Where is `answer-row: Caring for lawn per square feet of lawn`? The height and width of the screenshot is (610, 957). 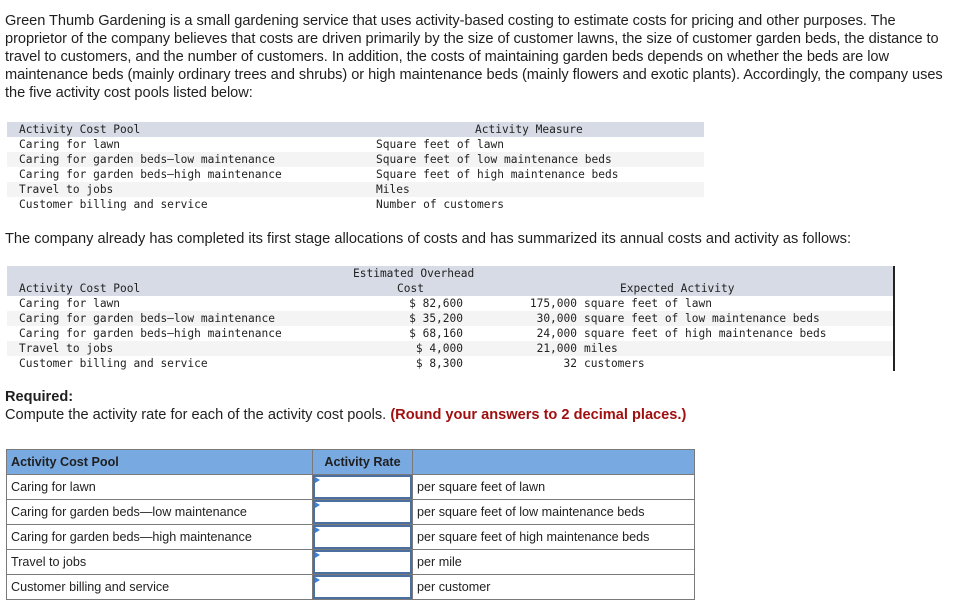 answer-row: Caring for lawn per square feet of lawn is located at coordinates (350, 487).